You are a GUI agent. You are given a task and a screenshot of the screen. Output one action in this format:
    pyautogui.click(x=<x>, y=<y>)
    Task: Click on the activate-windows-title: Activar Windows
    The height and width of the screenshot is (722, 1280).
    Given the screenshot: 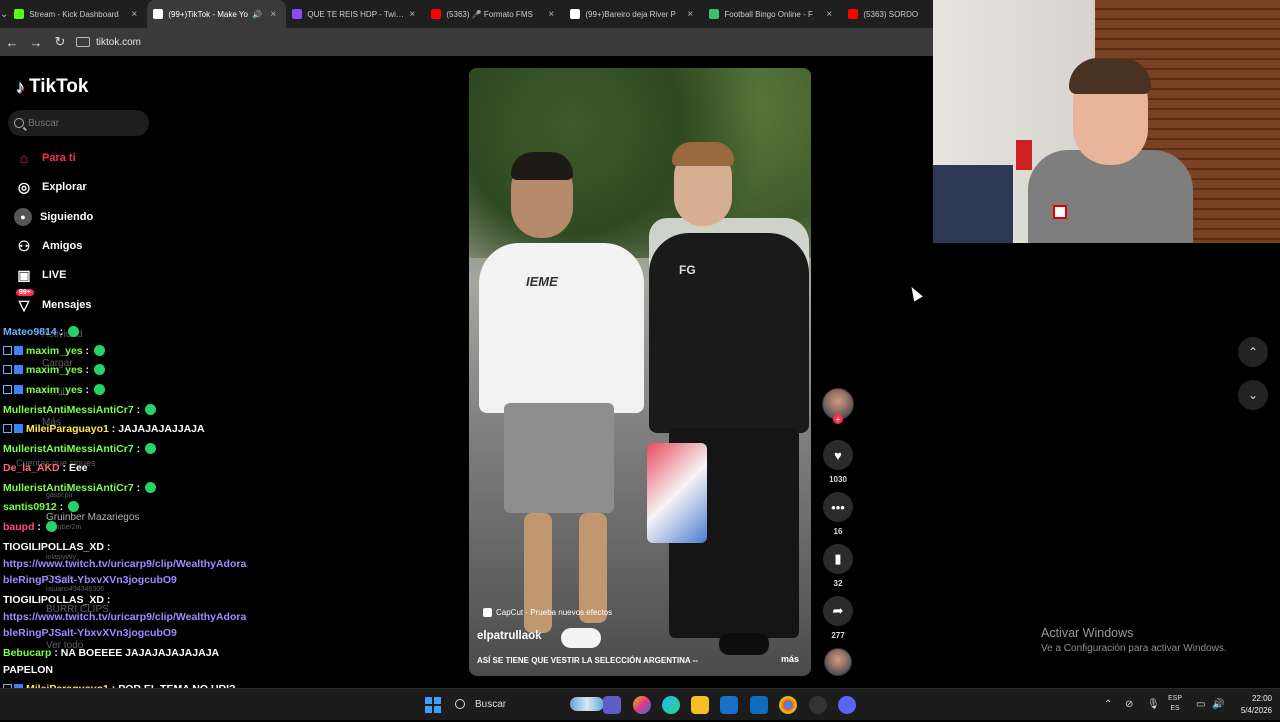 What is the action you would take?
    pyautogui.click(x=1087, y=633)
    